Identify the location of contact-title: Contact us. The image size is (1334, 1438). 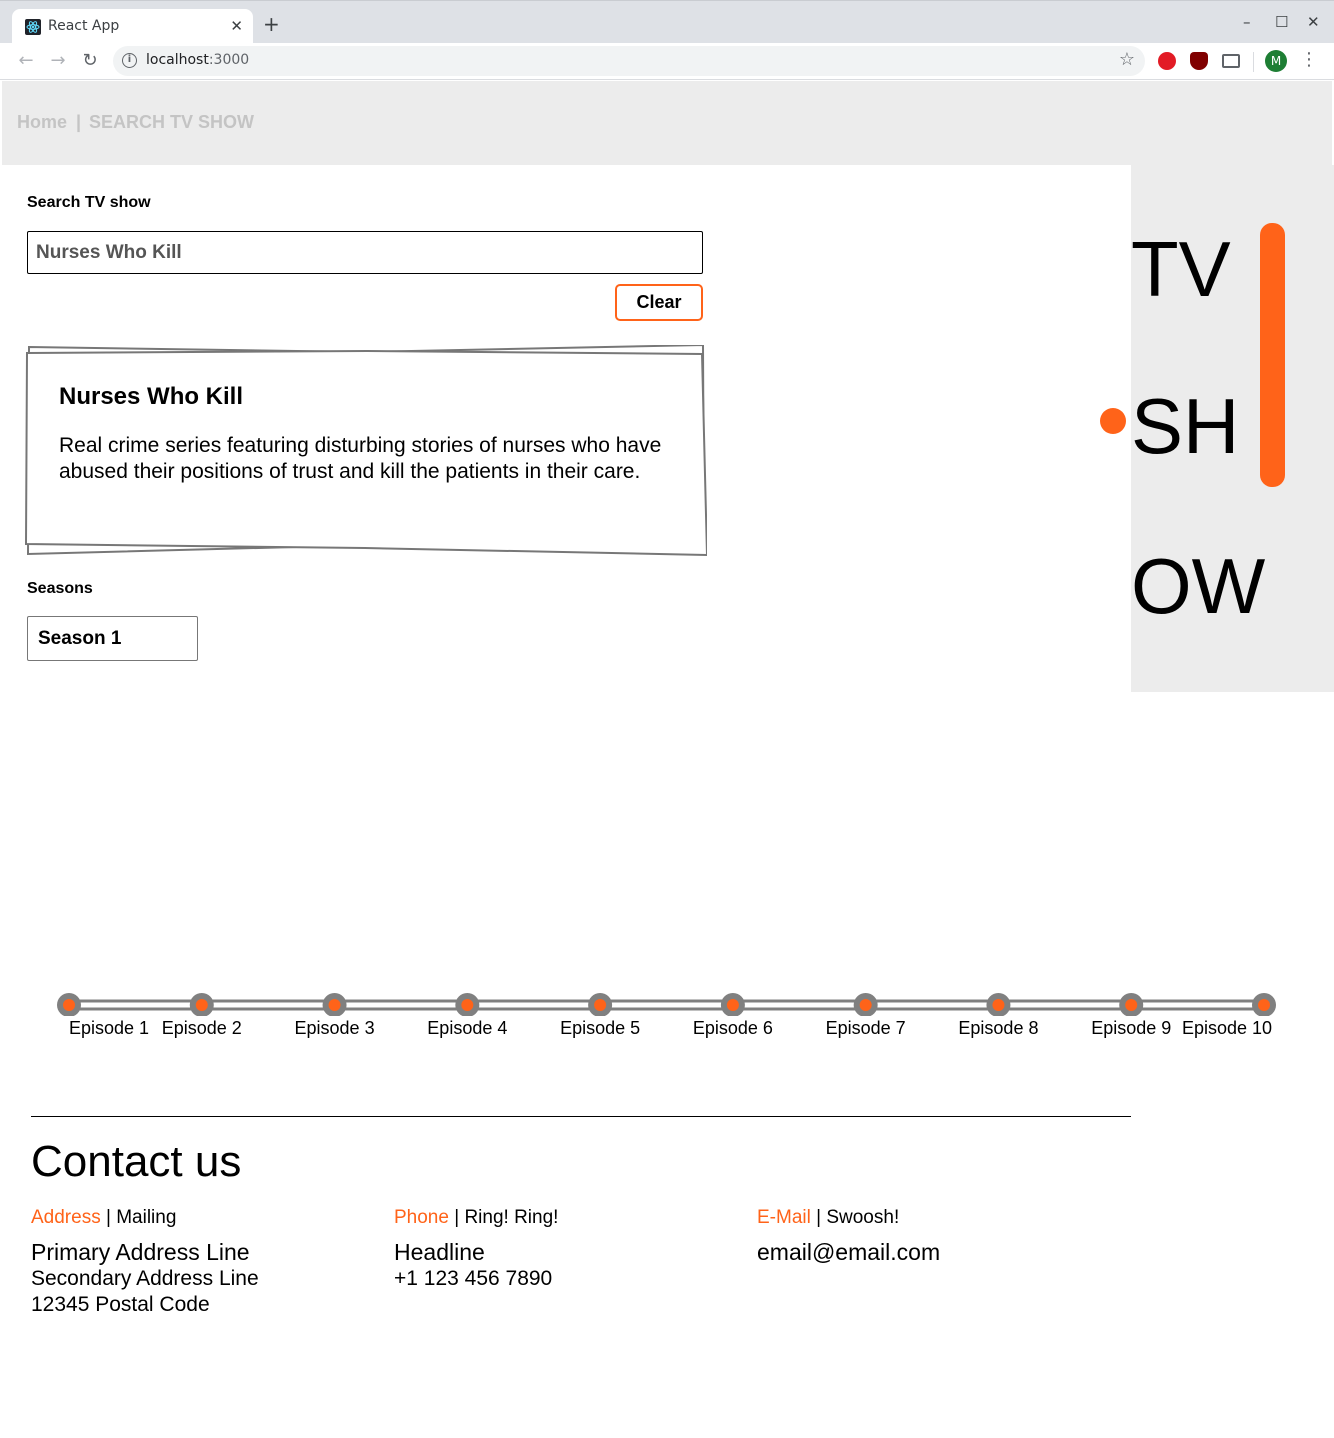
(136, 1161).